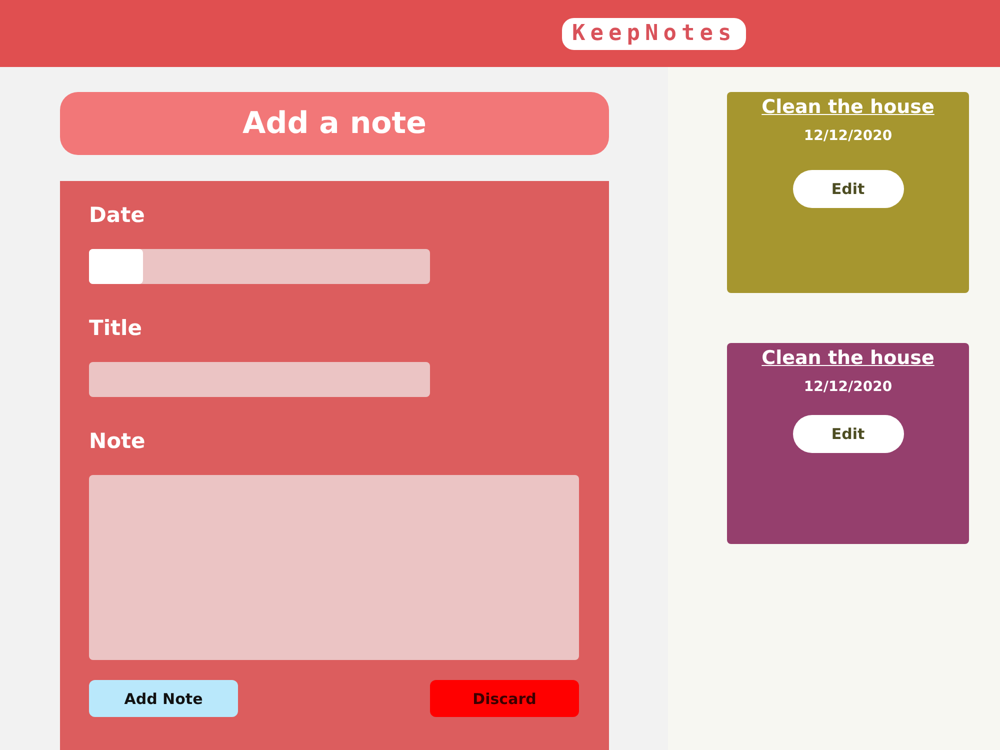  Describe the element at coordinates (117, 215) in the screenshot. I see `field-label: Date` at that location.